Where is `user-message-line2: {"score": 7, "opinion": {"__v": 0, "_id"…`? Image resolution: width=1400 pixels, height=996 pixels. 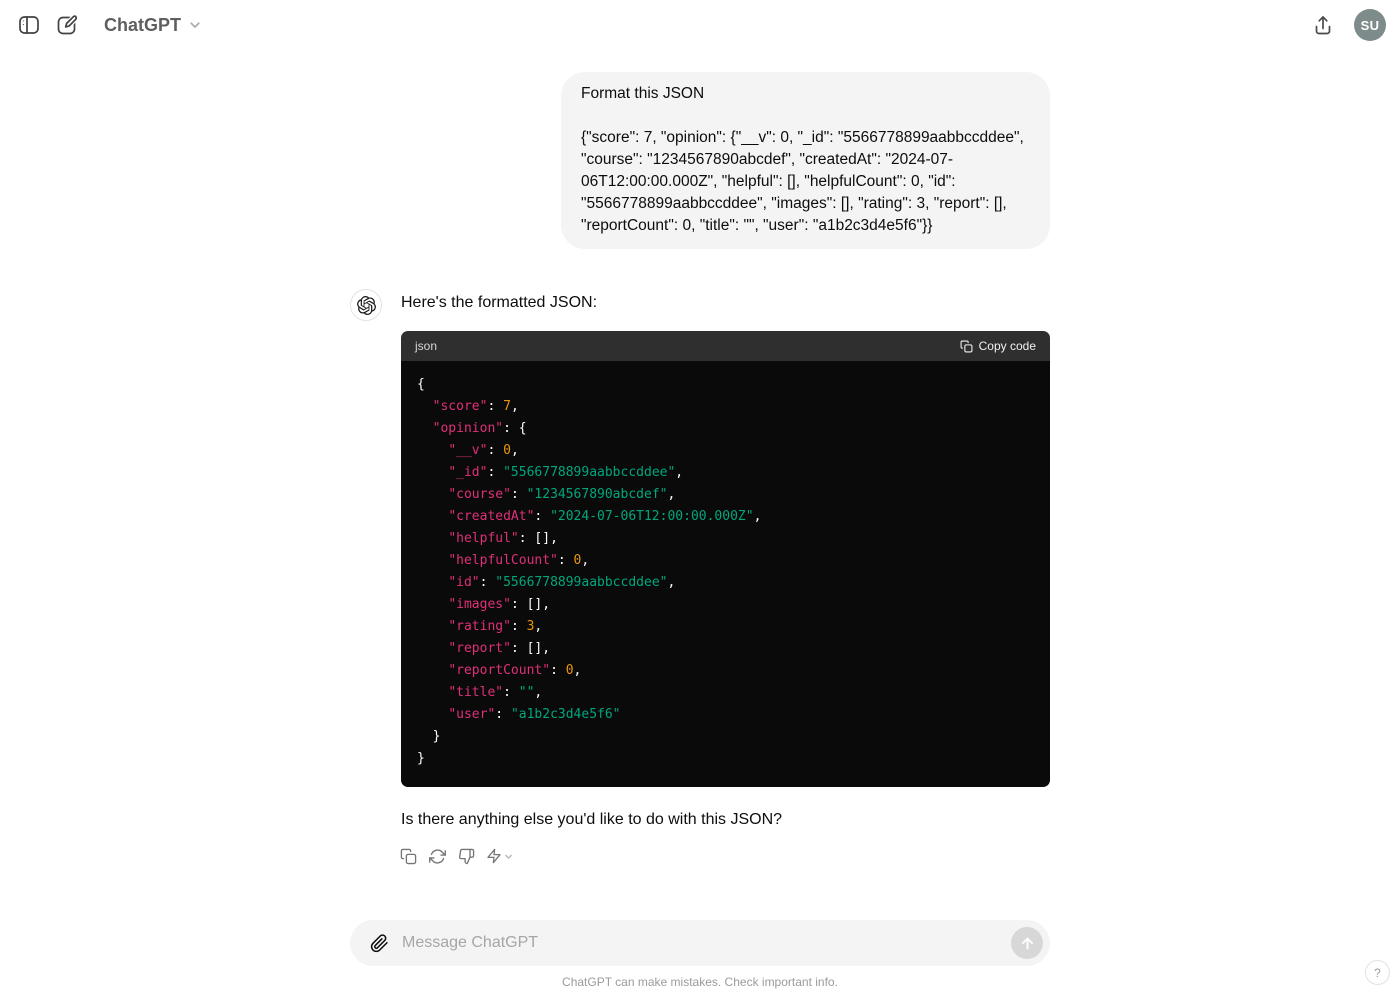
user-message-line2: {"score": 7, "opinion": {"__v": 0, "_id"… is located at coordinates (802, 181).